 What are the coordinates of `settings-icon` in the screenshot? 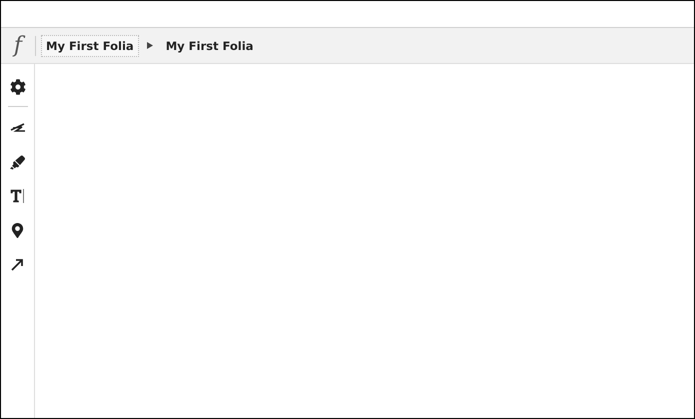 It's located at (18, 87).